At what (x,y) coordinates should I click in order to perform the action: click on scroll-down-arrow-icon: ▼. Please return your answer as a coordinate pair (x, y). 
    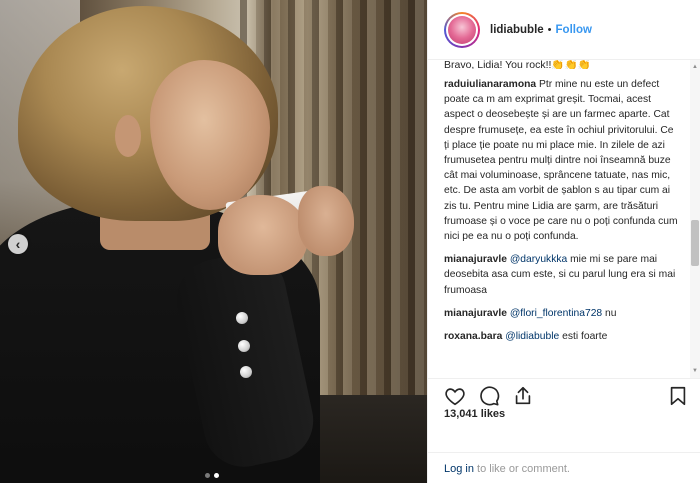
    Looking at the image, I should click on (695, 371).